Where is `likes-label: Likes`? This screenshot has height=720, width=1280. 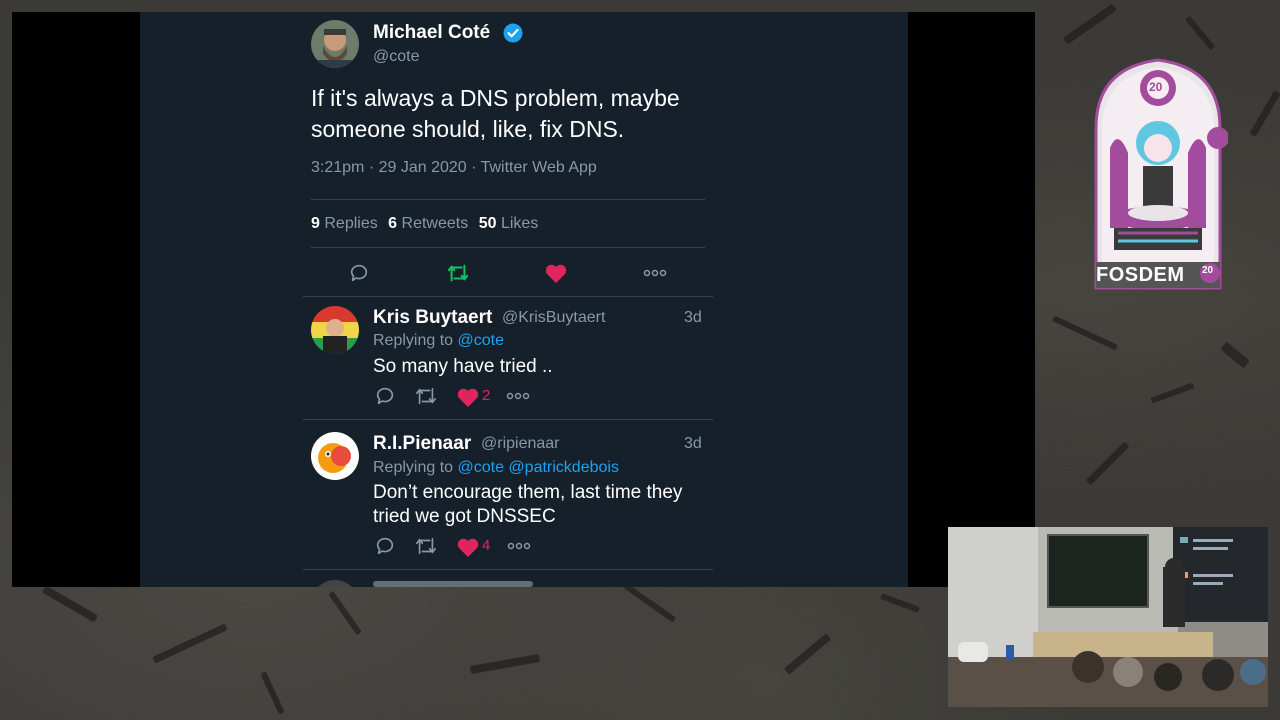
likes-label: Likes is located at coordinates (519, 223).